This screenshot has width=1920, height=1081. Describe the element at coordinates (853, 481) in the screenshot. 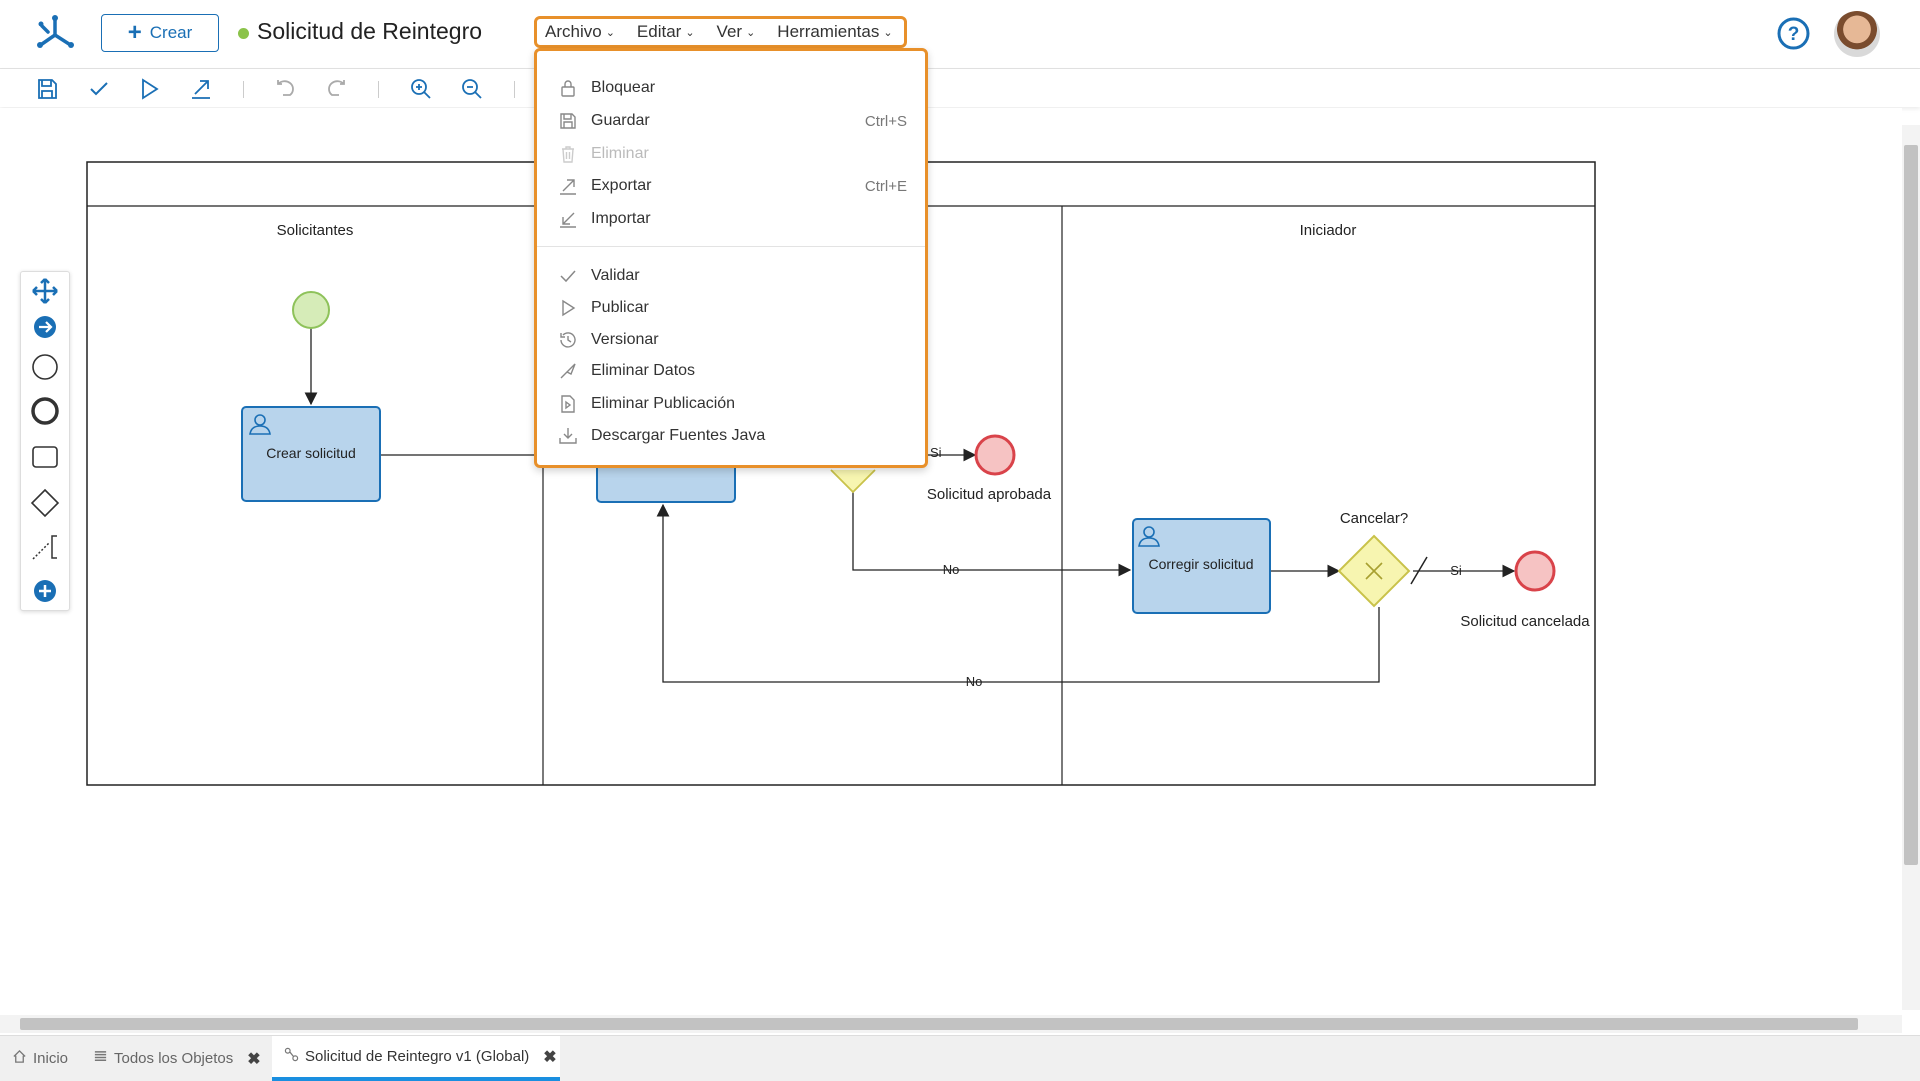

I see `gateway-hidden` at that location.